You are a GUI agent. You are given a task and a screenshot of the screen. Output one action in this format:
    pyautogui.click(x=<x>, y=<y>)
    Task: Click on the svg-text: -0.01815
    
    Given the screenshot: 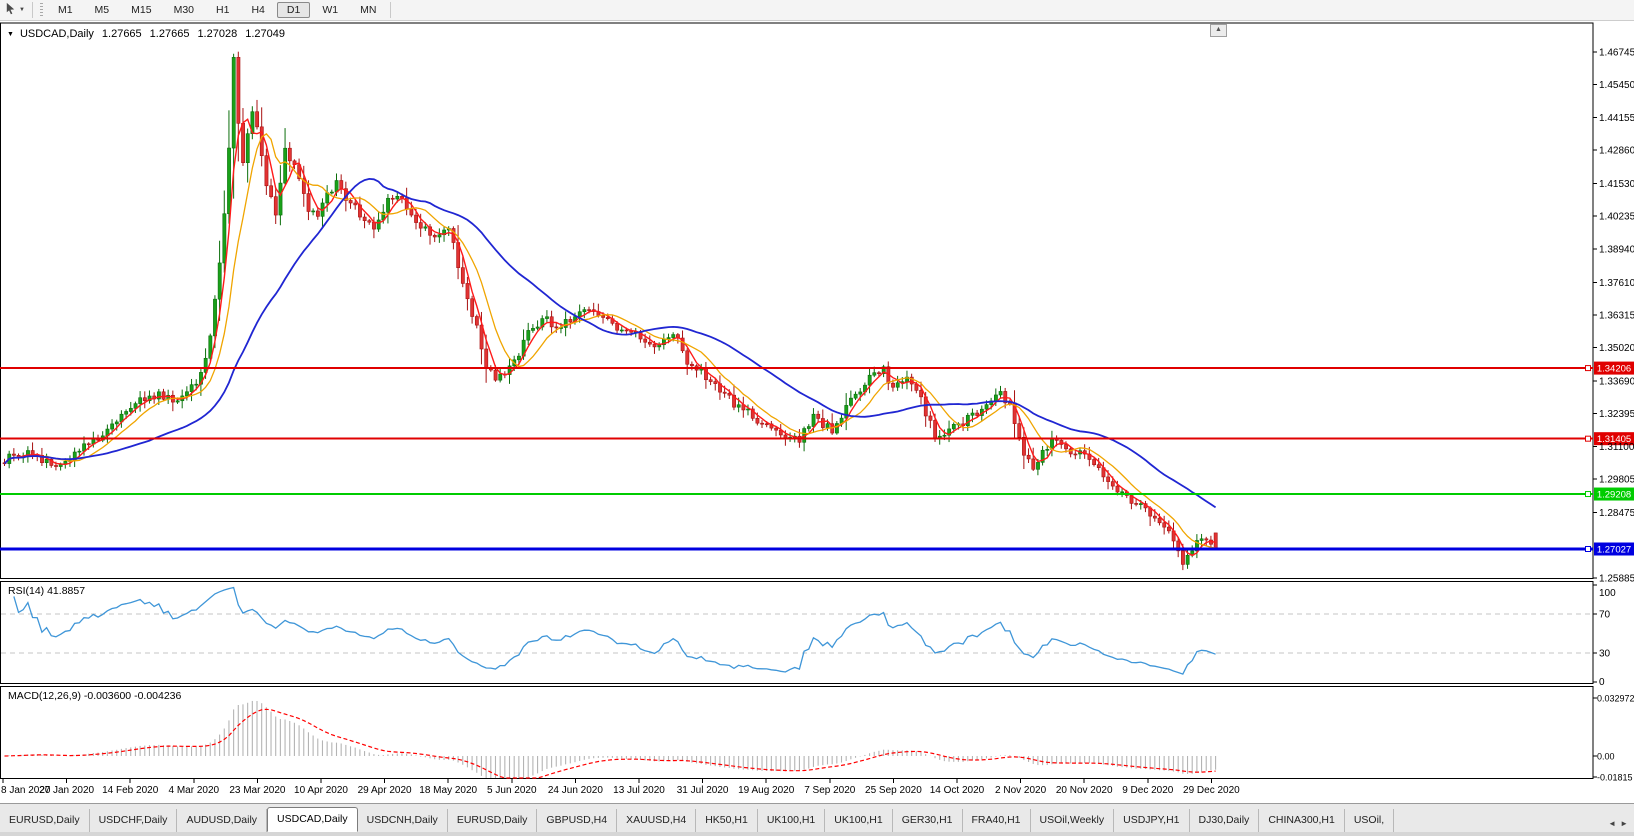 What is the action you would take?
    pyautogui.click(x=1615, y=778)
    